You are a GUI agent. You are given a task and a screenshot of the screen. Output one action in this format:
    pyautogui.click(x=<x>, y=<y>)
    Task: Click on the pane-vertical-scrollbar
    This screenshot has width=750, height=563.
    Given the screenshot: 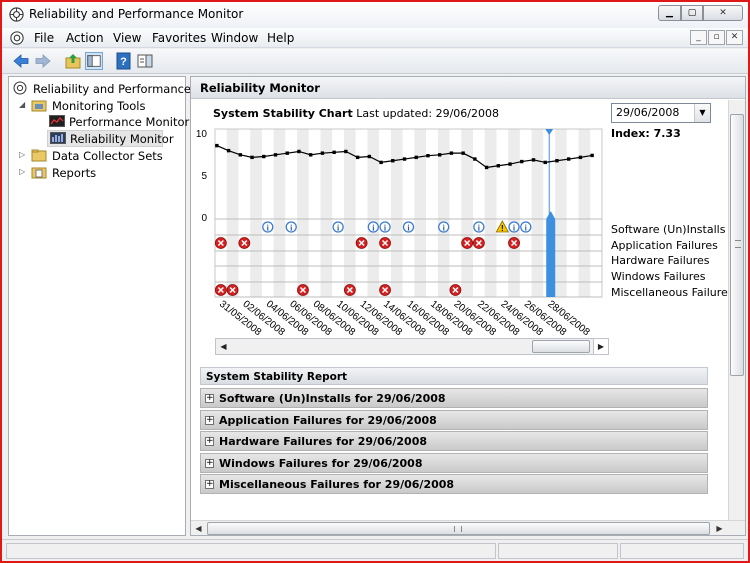 What is the action you would take?
    pyautogui.click(x=736, y=310)
    